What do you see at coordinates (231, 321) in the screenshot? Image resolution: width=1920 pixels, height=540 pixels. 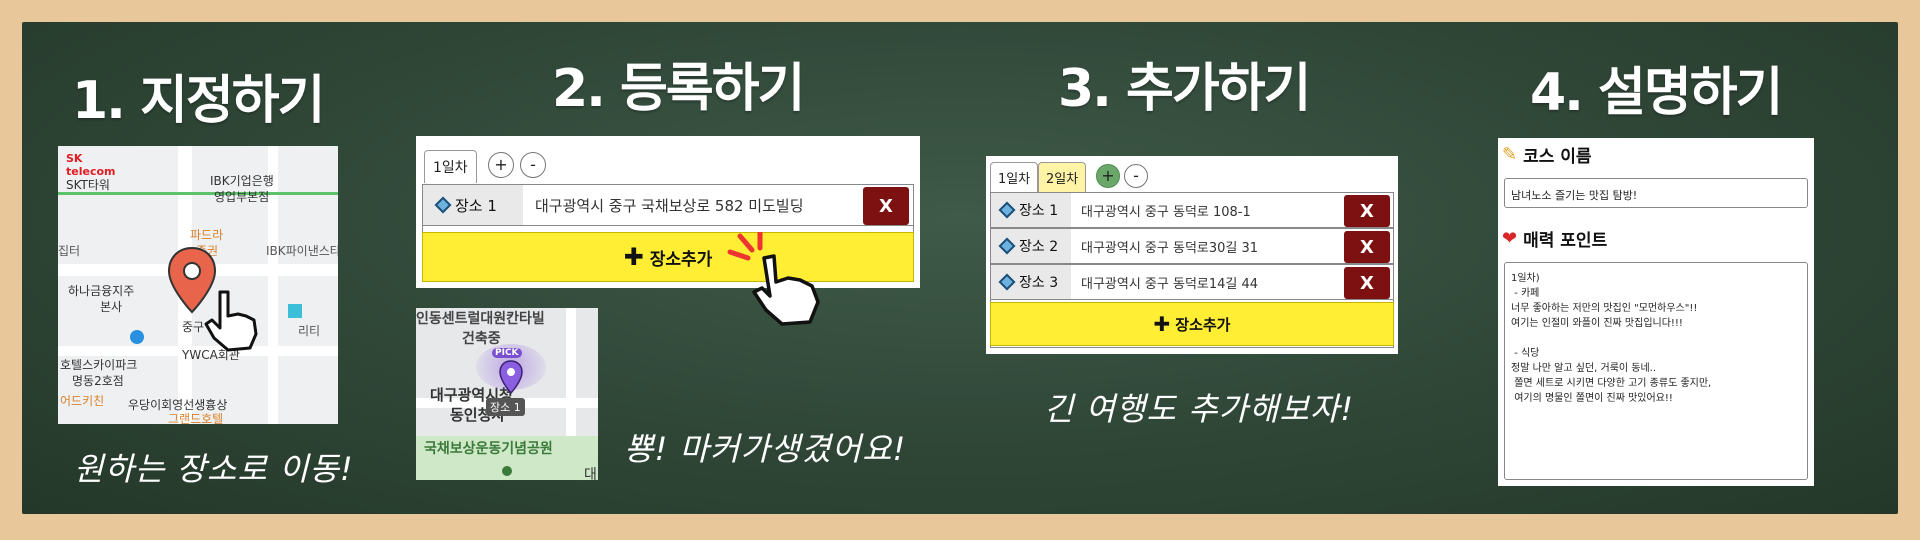 I see `pointer-hand-icon` at bounding box center [231, 321].